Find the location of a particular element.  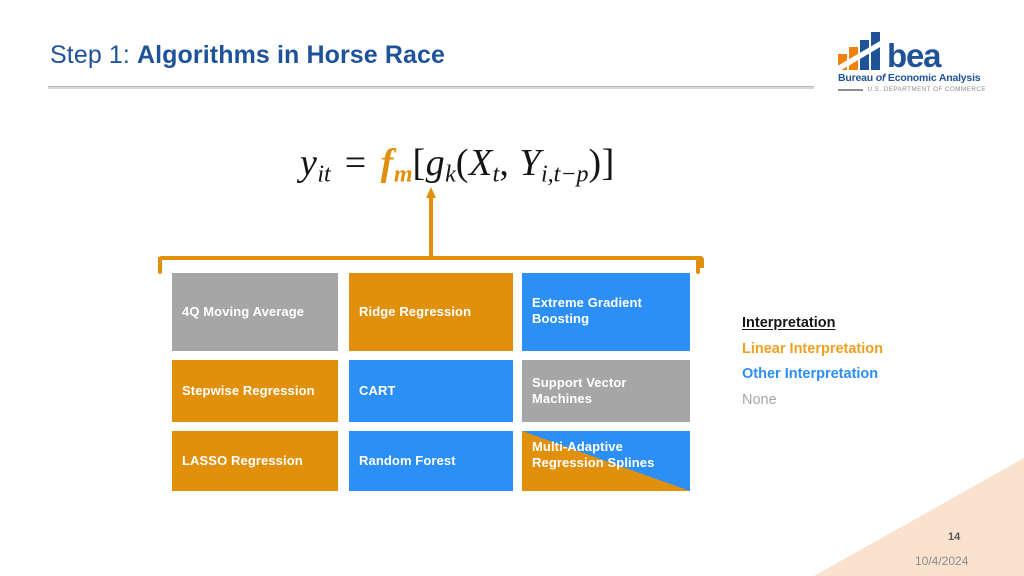

logo-top-row: bea is located at coordinates (912, 52).